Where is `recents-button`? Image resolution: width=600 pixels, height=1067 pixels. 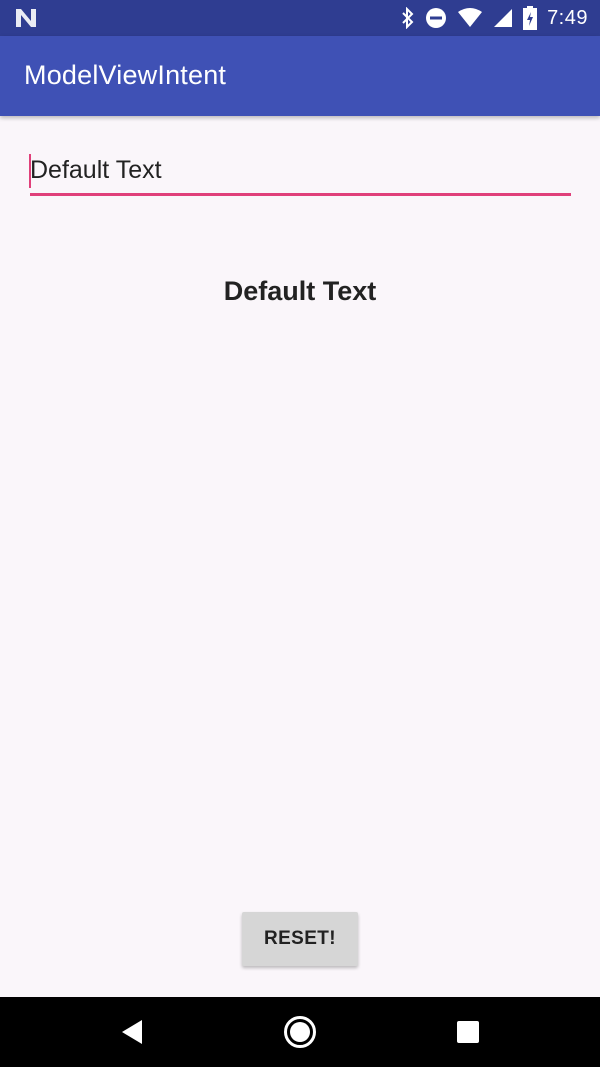 recents-button is located at coordinates (468, 1032).